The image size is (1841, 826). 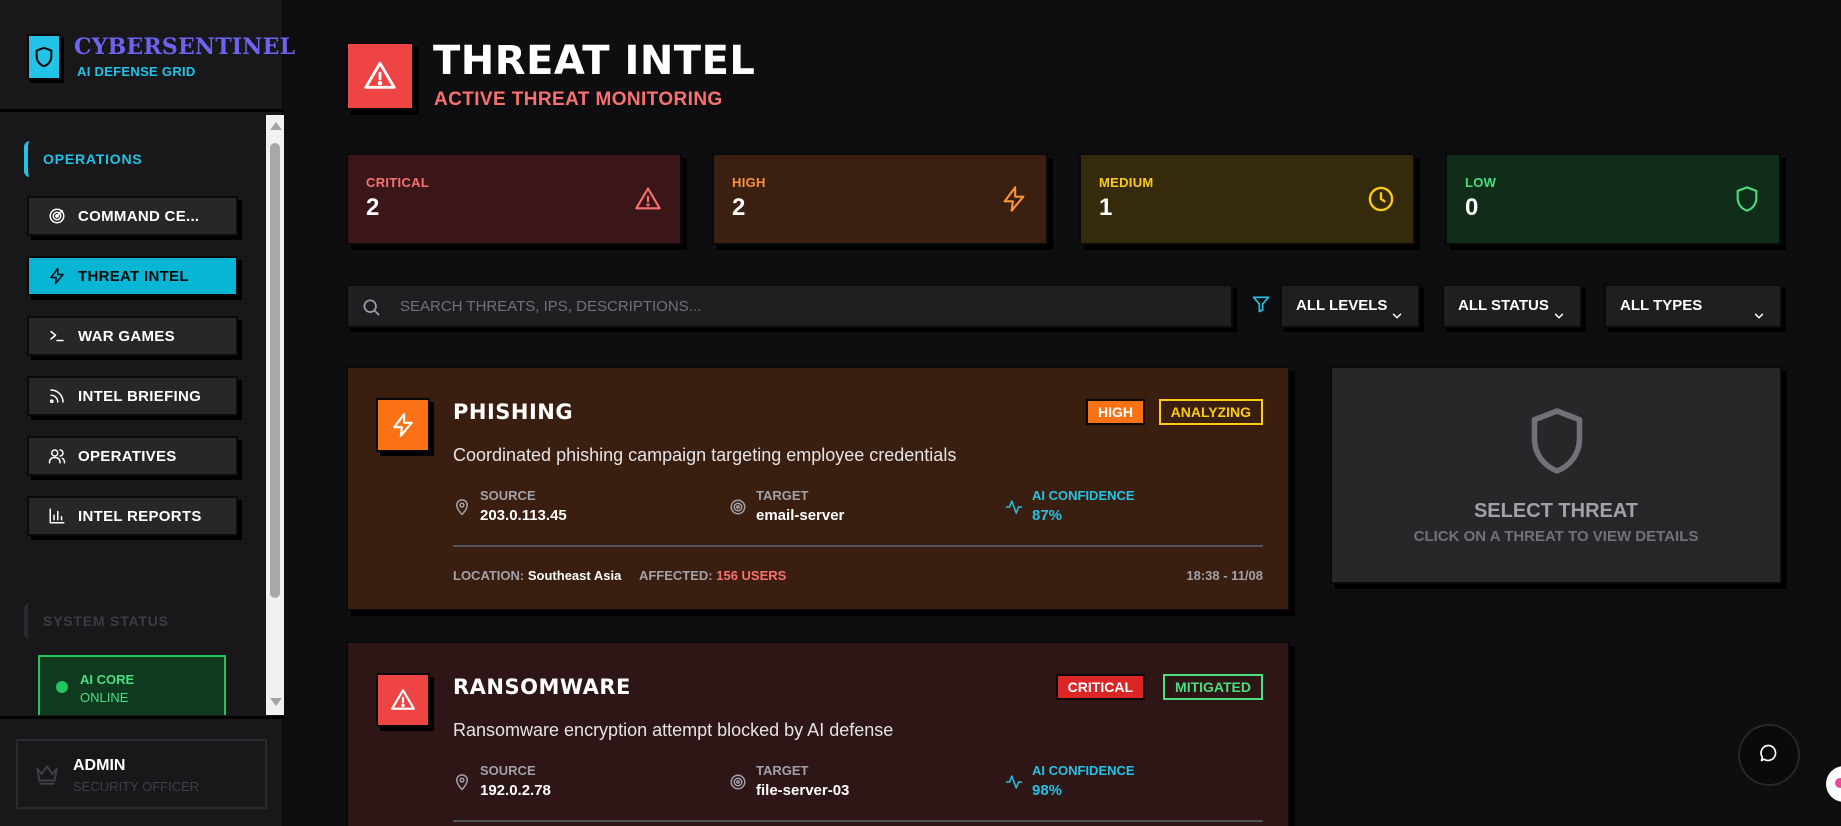 I want to click on detail-subtitle: CLICK ON A THREAT TO VIEW DETAILS, so click(x=1556, y=536).